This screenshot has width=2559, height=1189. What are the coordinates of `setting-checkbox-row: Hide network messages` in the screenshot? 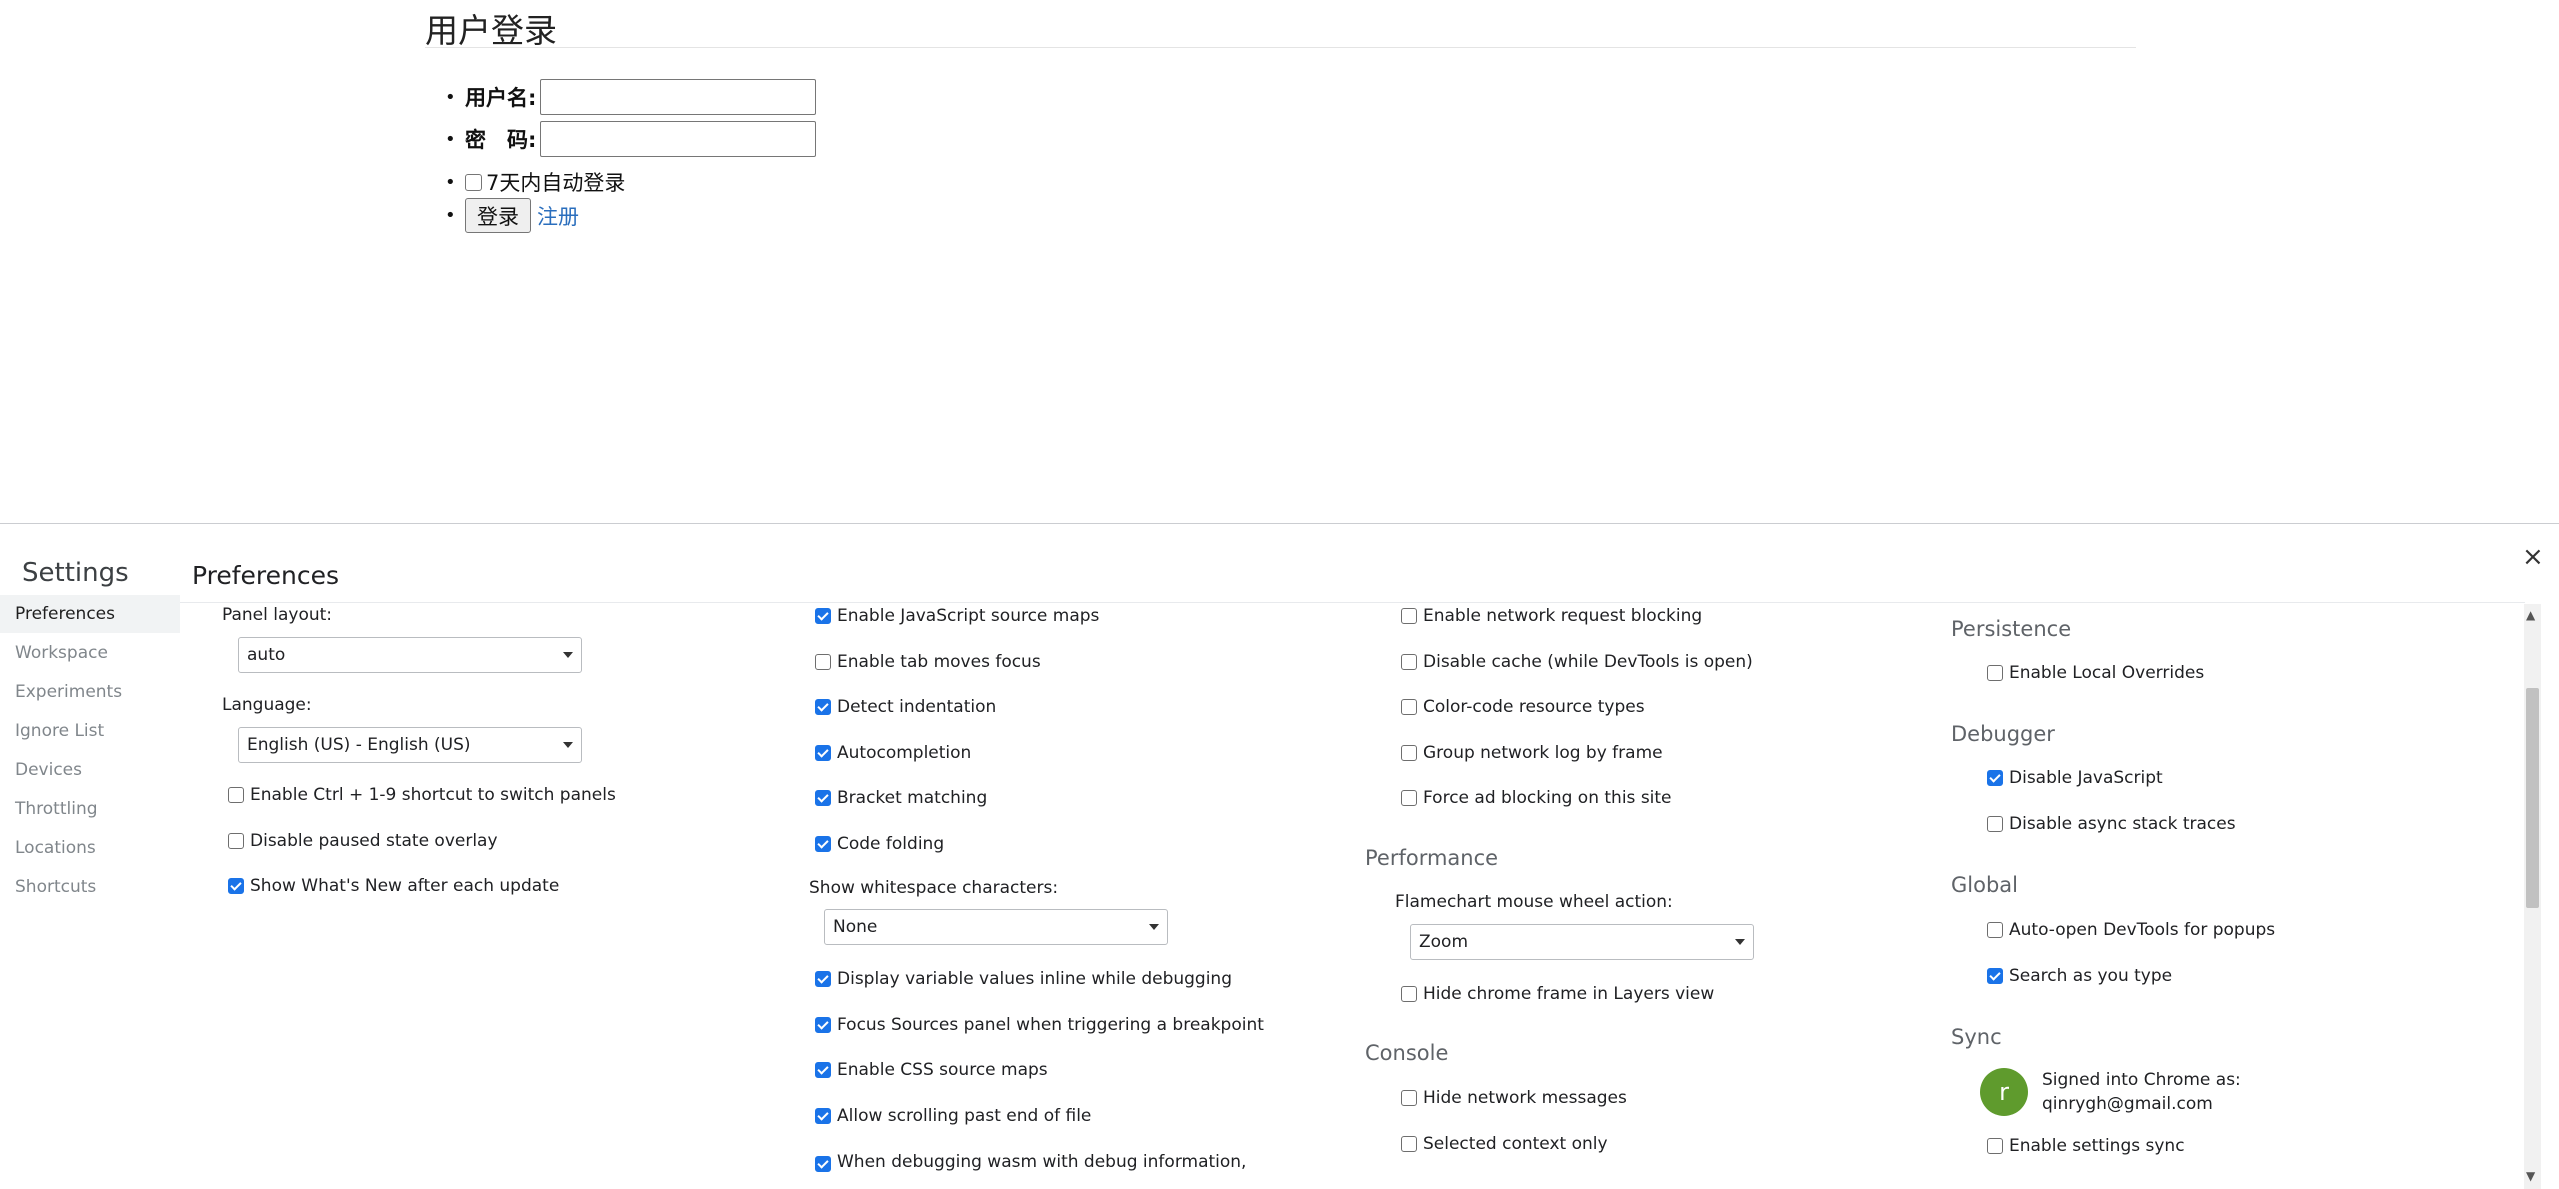 It's located at (1514, 1098).